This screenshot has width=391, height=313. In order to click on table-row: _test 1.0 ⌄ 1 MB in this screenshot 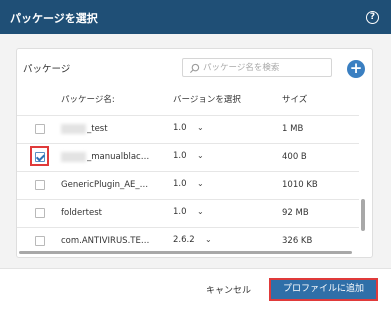, I will do `click(188, 129)`.